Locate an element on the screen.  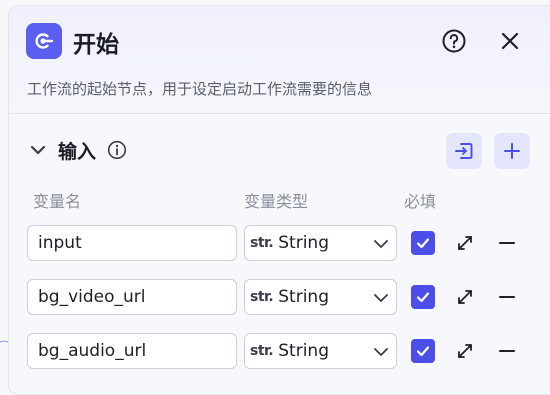
node-description: 工作流的起始节点，用于设定启动工作流需要的信息 is located at coordinates (200, 89).